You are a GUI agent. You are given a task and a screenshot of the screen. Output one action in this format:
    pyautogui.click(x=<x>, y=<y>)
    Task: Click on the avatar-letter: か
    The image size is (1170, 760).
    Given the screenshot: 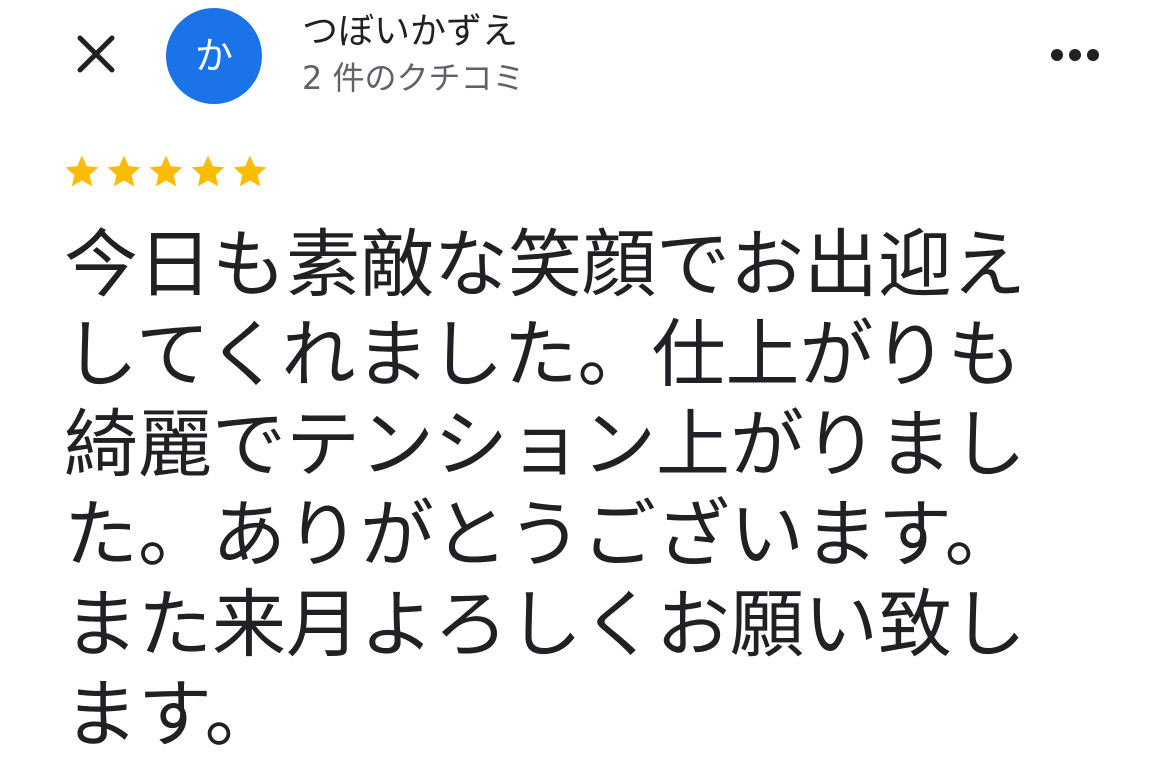 What is the action you would take?
    pyautogui.click(x=213, y=56)
    